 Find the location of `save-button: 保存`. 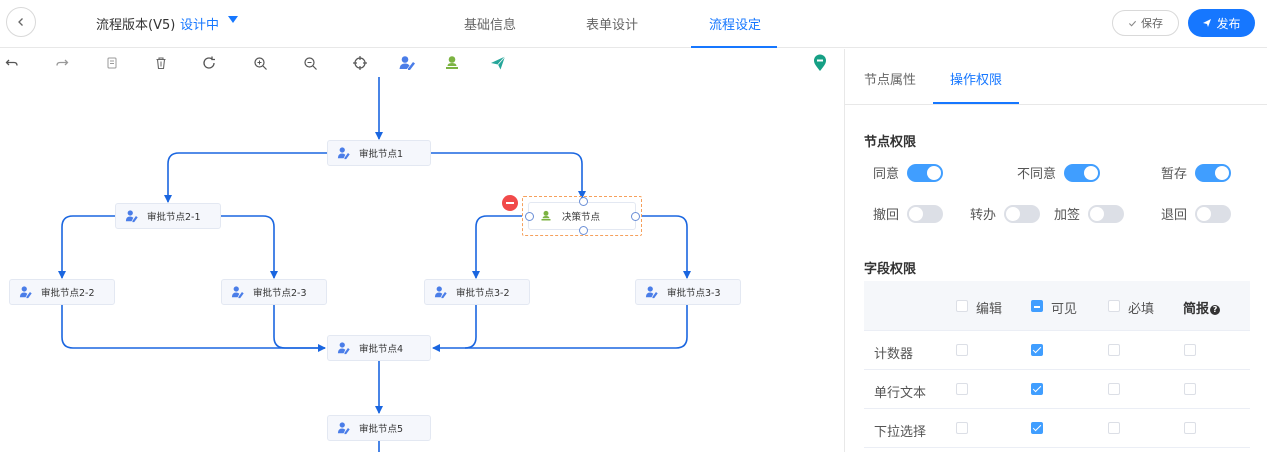

save-button: 保存 is located at coordinates (1145, 23).